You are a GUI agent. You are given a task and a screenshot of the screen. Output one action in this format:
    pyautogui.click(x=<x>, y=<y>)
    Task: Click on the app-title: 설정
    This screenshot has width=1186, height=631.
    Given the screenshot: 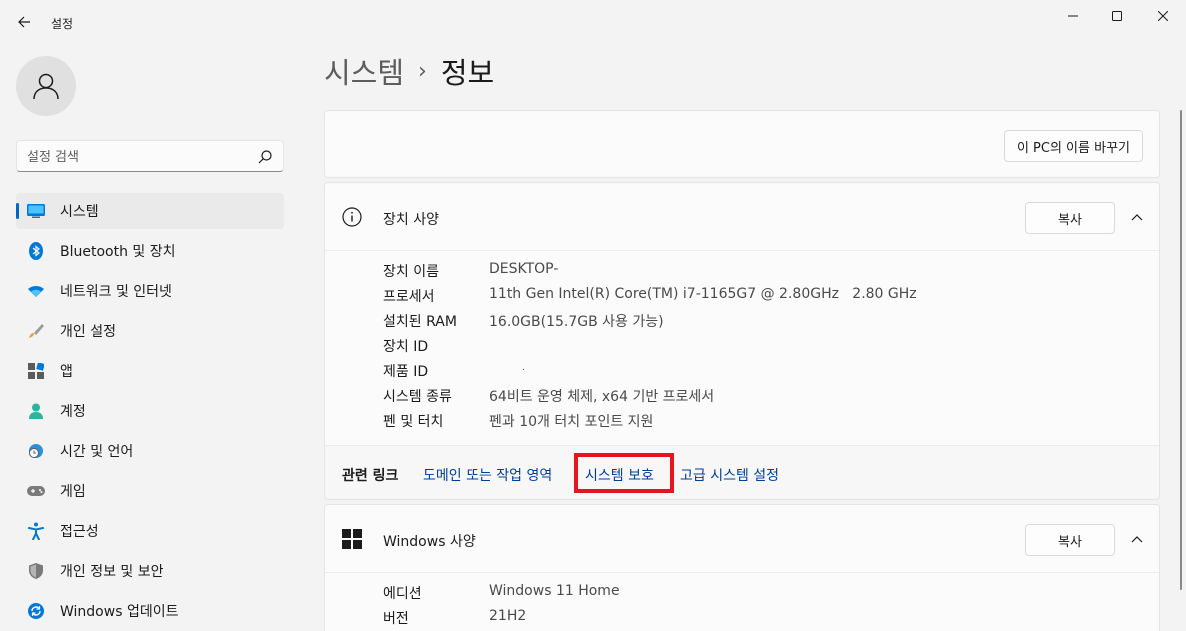 What is the action you would take?
    pyautogui.click(x=62, y=24)
    